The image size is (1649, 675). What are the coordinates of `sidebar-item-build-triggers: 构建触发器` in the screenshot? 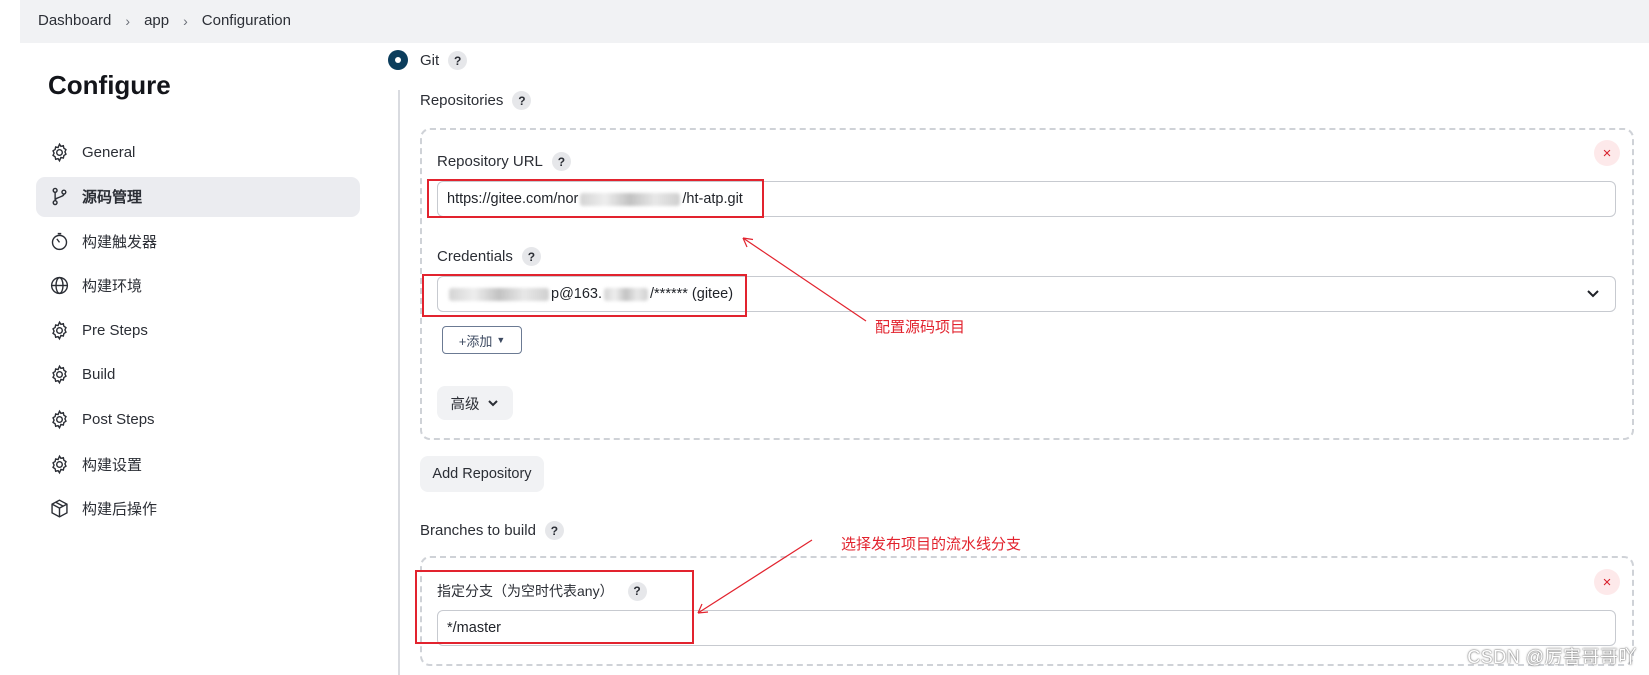 It's located at (198, 241).